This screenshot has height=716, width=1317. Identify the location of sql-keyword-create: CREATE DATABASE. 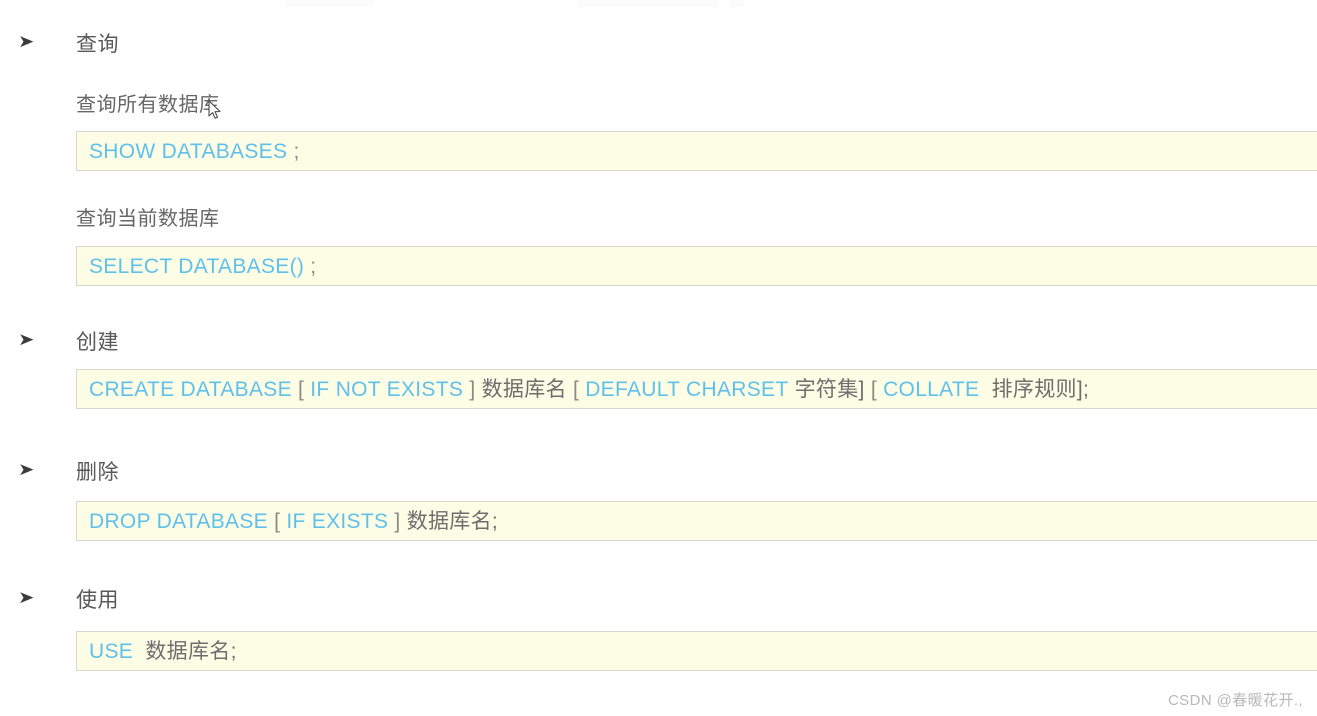
(190, 389).